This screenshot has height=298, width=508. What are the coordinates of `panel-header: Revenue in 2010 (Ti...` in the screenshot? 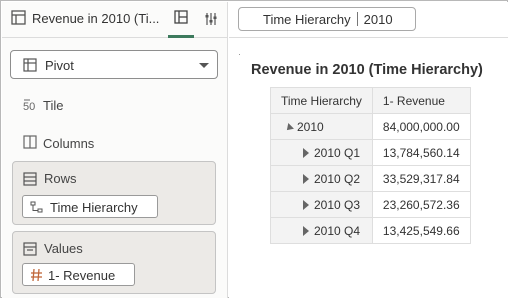 It's located at (115, 20).